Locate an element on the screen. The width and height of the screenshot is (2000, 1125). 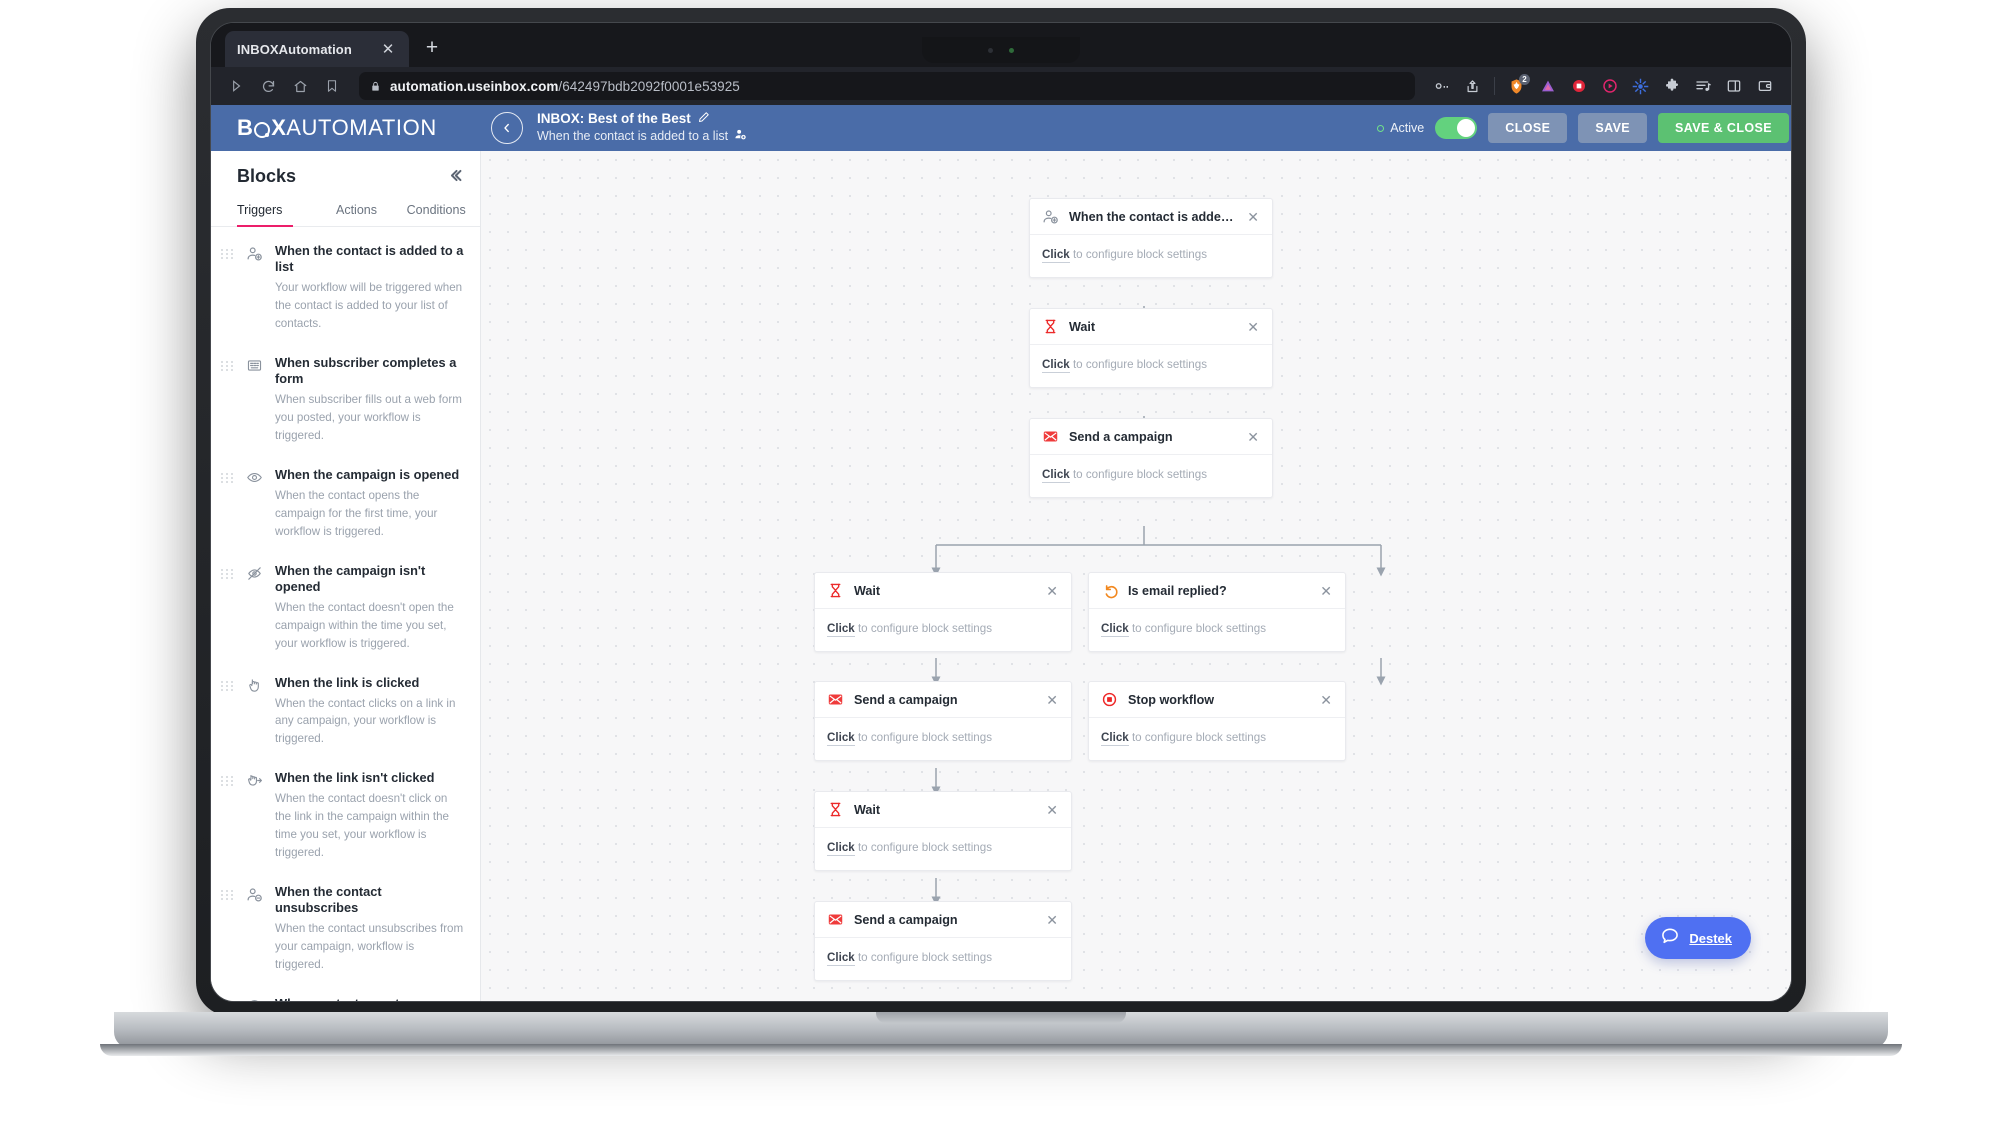
record-stop-icon is located at coordinates (1578, 86).